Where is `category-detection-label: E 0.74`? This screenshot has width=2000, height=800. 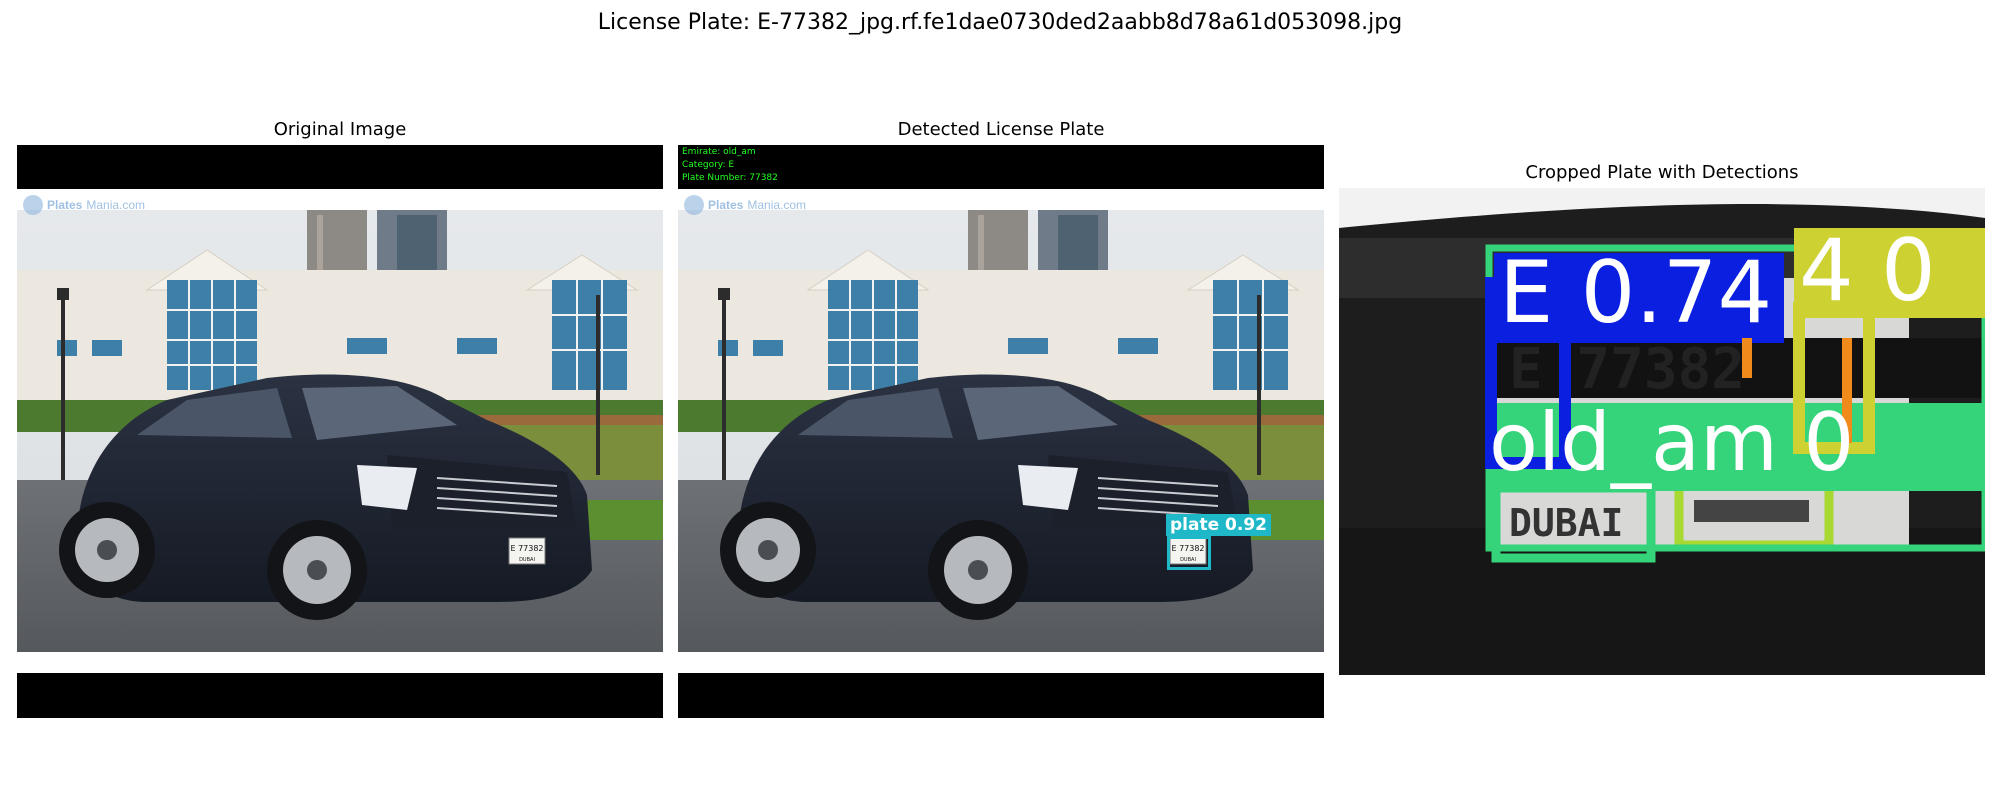
category-detection-label: E 0.74 is located at coordinates (1636, 293).